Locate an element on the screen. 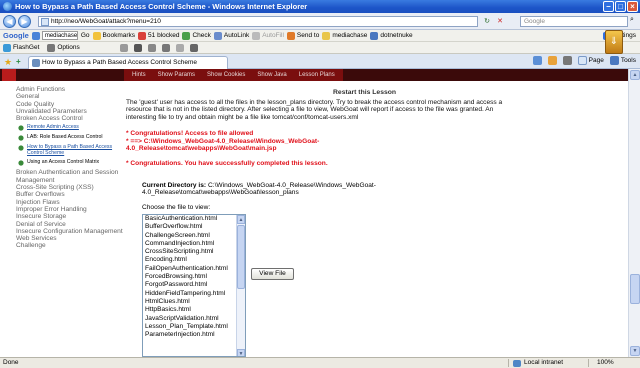 This screenshot has width=640, height=368. nav-category: Insecure Storage is located at coordinates (72, 216).